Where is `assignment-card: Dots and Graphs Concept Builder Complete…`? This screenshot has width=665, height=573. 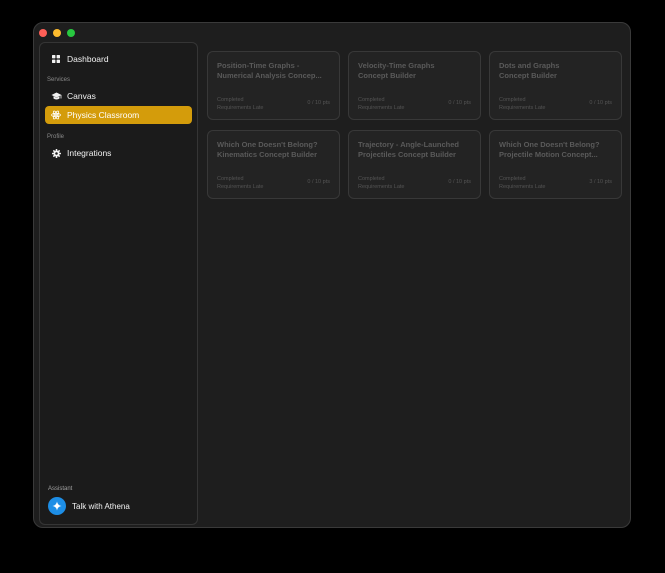 assignment-card: Dots and Graphs Concept Builder Complete… is located at coordinates (555, 85).